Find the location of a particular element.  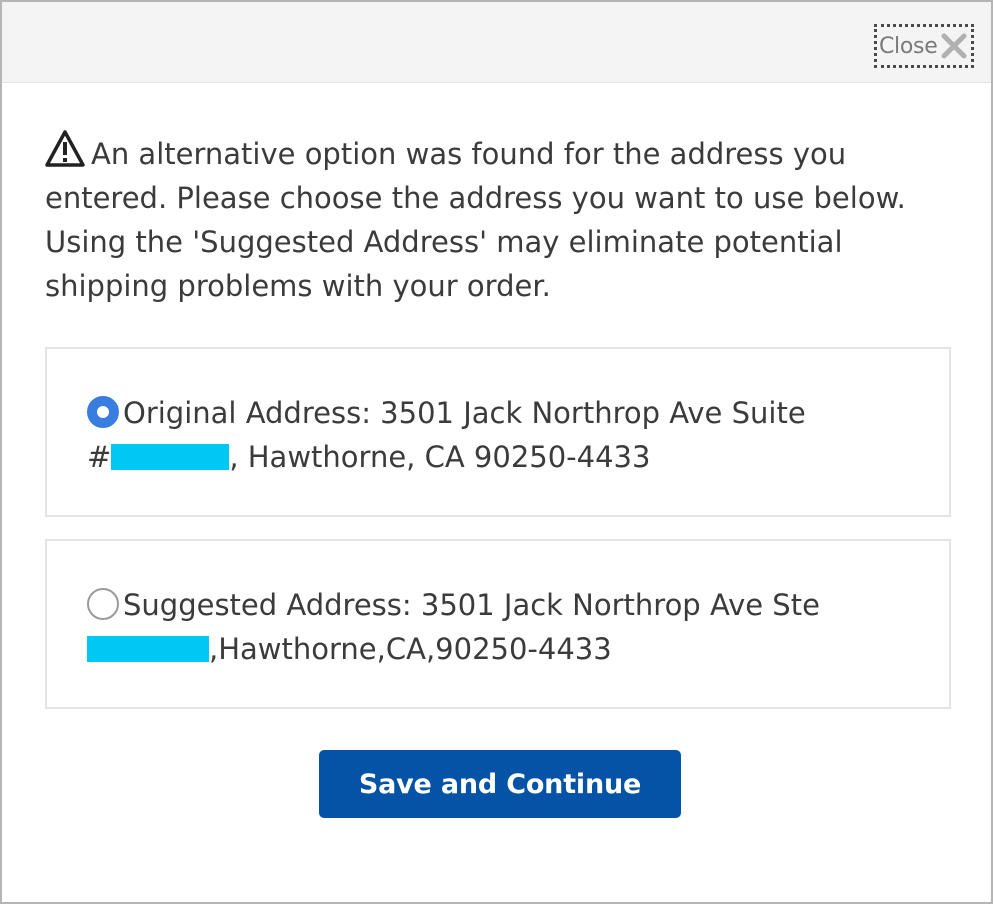

original-address-radio is located at coordinates (103, 412).